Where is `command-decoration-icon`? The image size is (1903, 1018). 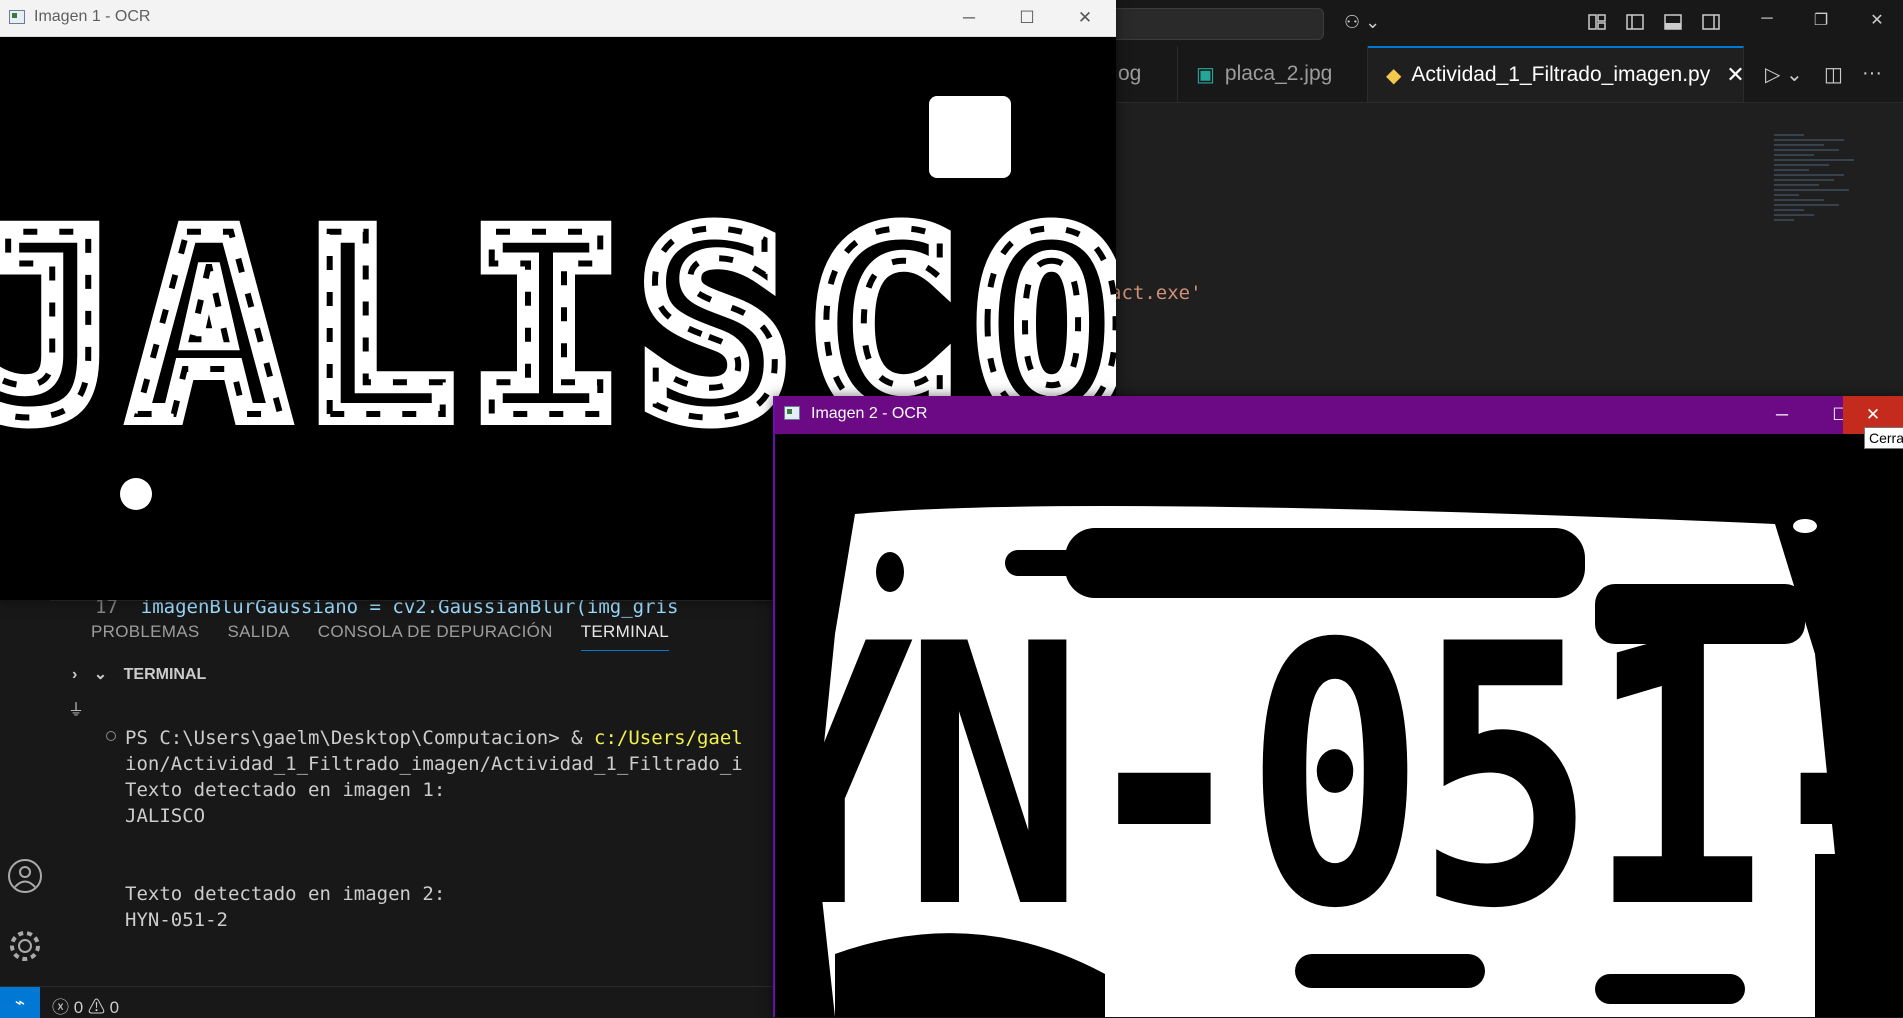 command-decoration-icon is located at coordinates (111, 736).